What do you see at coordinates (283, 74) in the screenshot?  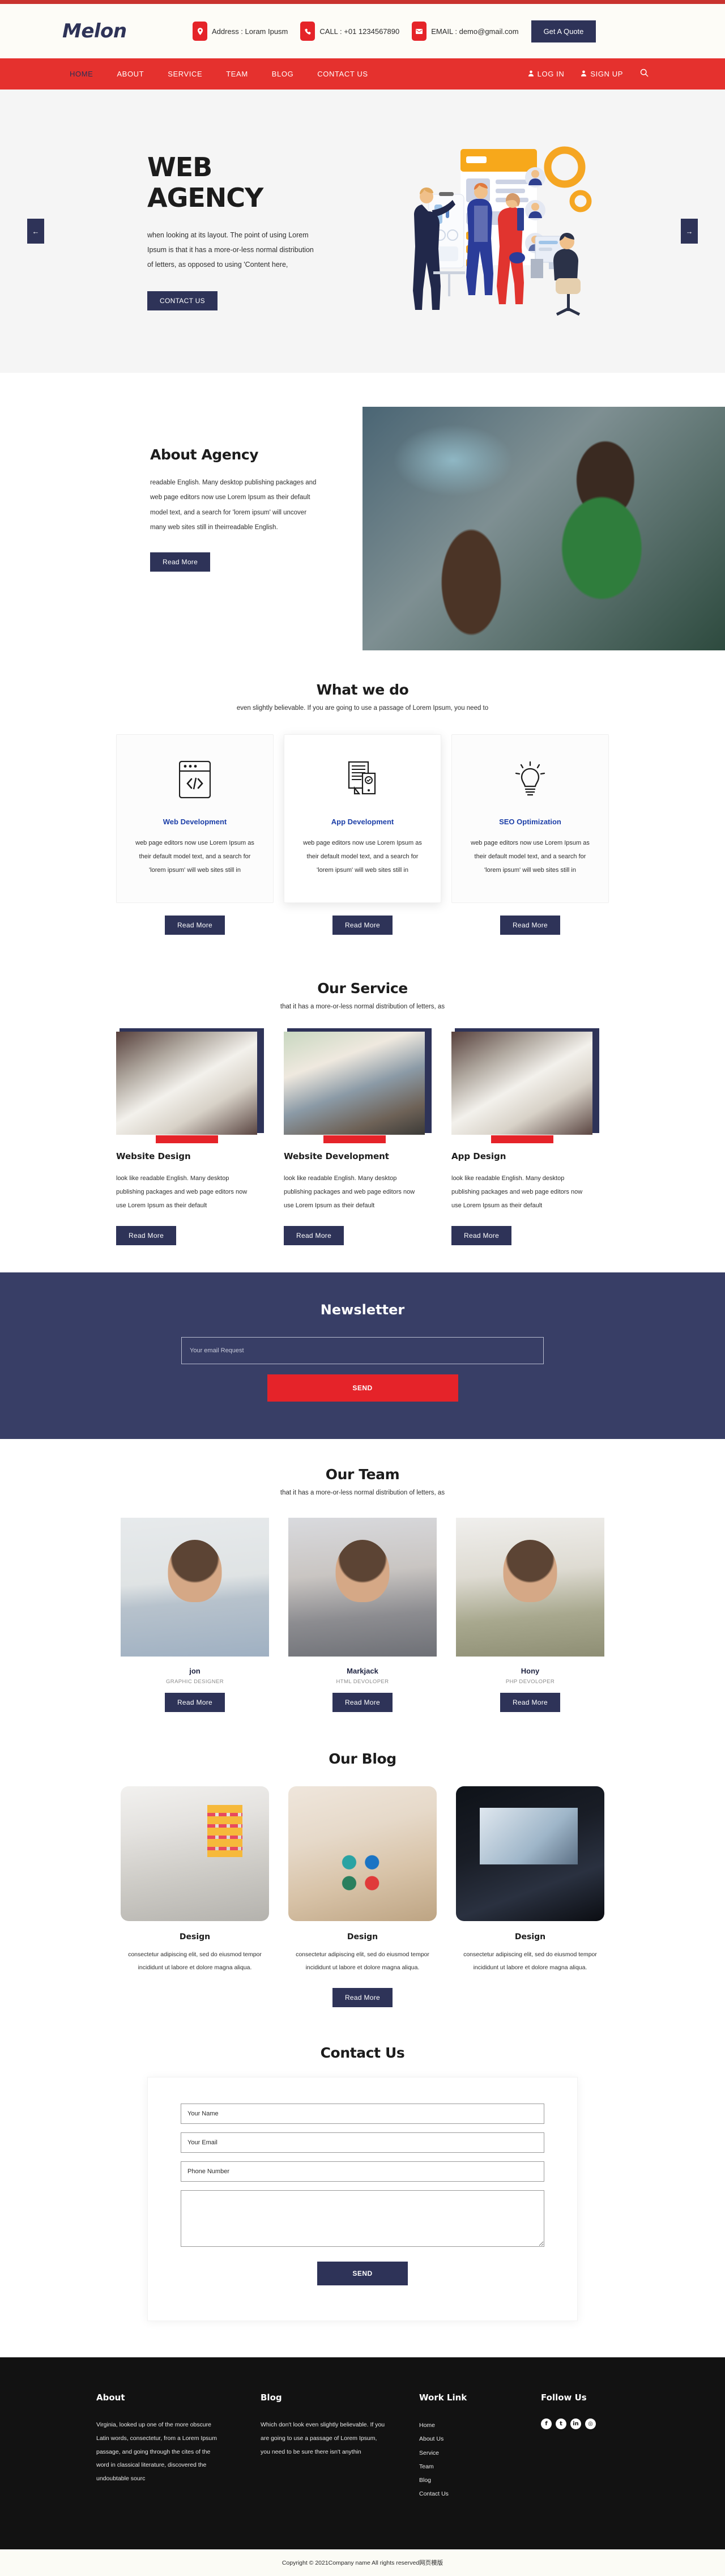 I see `nav-item-blog: BLOG` at bounding box center [283, 74].